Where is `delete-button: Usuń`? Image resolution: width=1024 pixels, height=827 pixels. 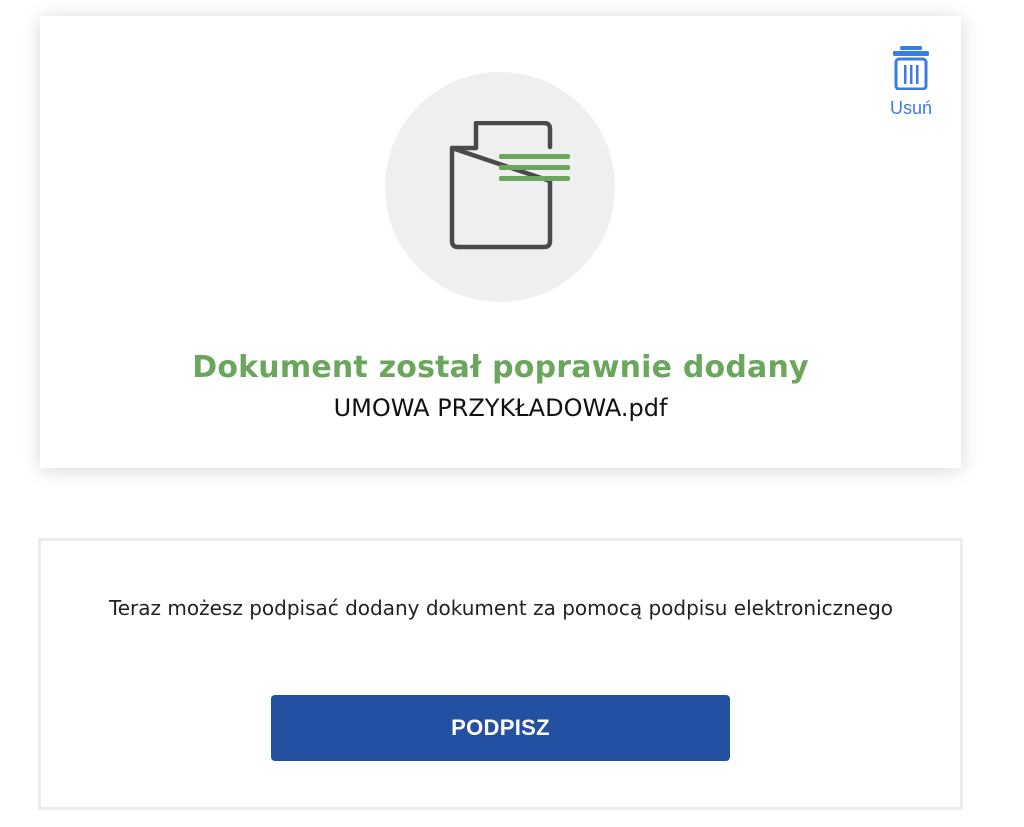 delete-button: Usuń is located at coordinates (911, 87).